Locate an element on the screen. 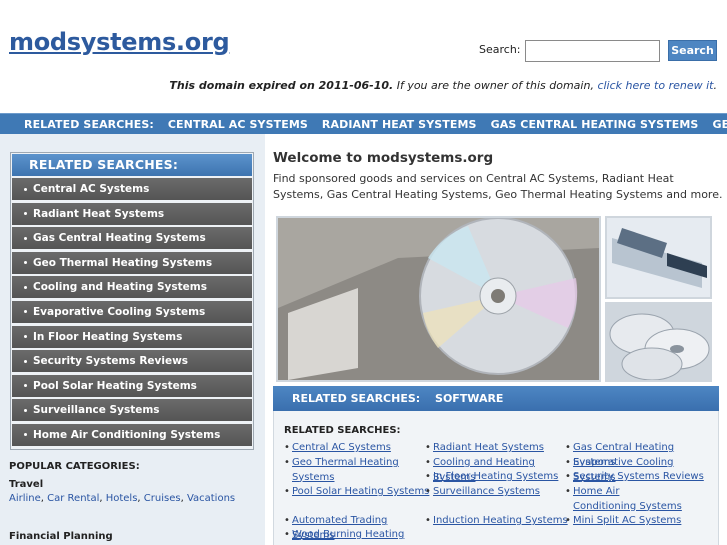 The image size is (727, 545). sidebar-item-label: Pool Solar Heating Systems is located at coordinates (115, 385).